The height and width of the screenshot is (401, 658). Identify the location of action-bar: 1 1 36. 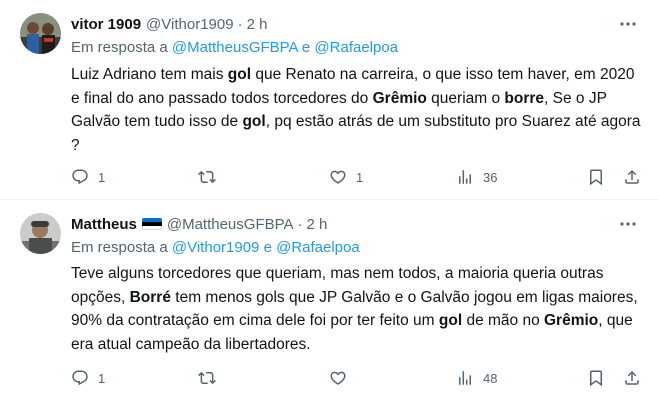
(358, 177).